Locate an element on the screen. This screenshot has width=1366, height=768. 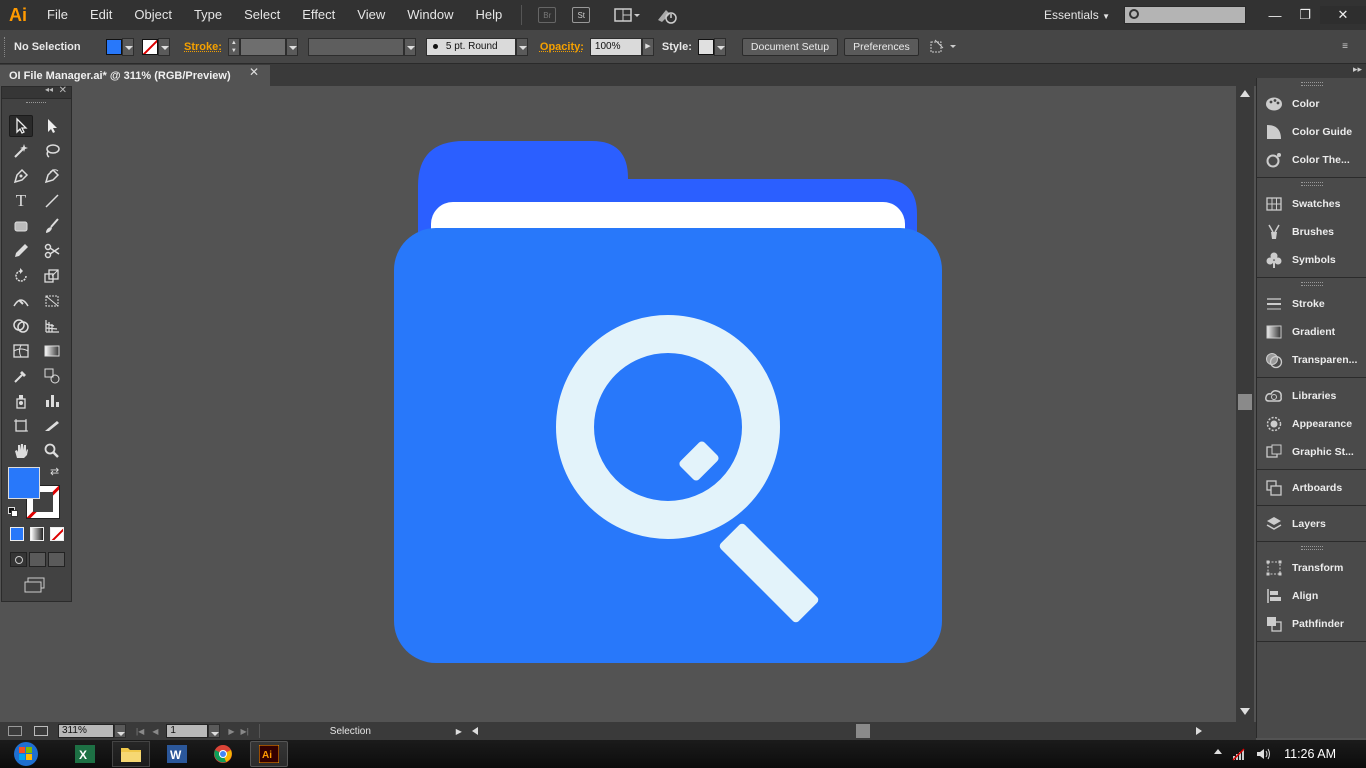
panel-transform: Transform is located at coordinates (1311, 568).